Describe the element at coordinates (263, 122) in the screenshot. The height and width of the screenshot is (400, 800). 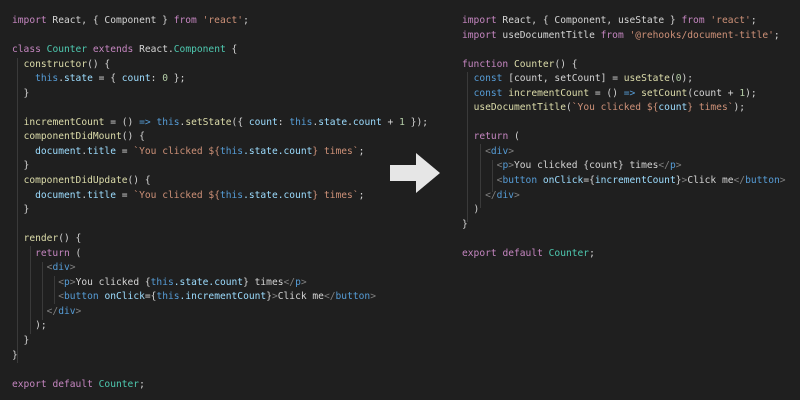
I see `code-token: count` at that location.